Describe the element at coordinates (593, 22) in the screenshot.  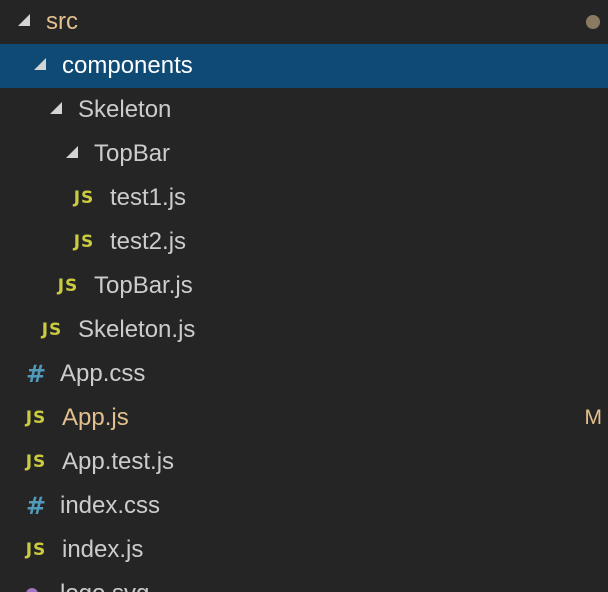
I see `modified-dot-icon` at that location.